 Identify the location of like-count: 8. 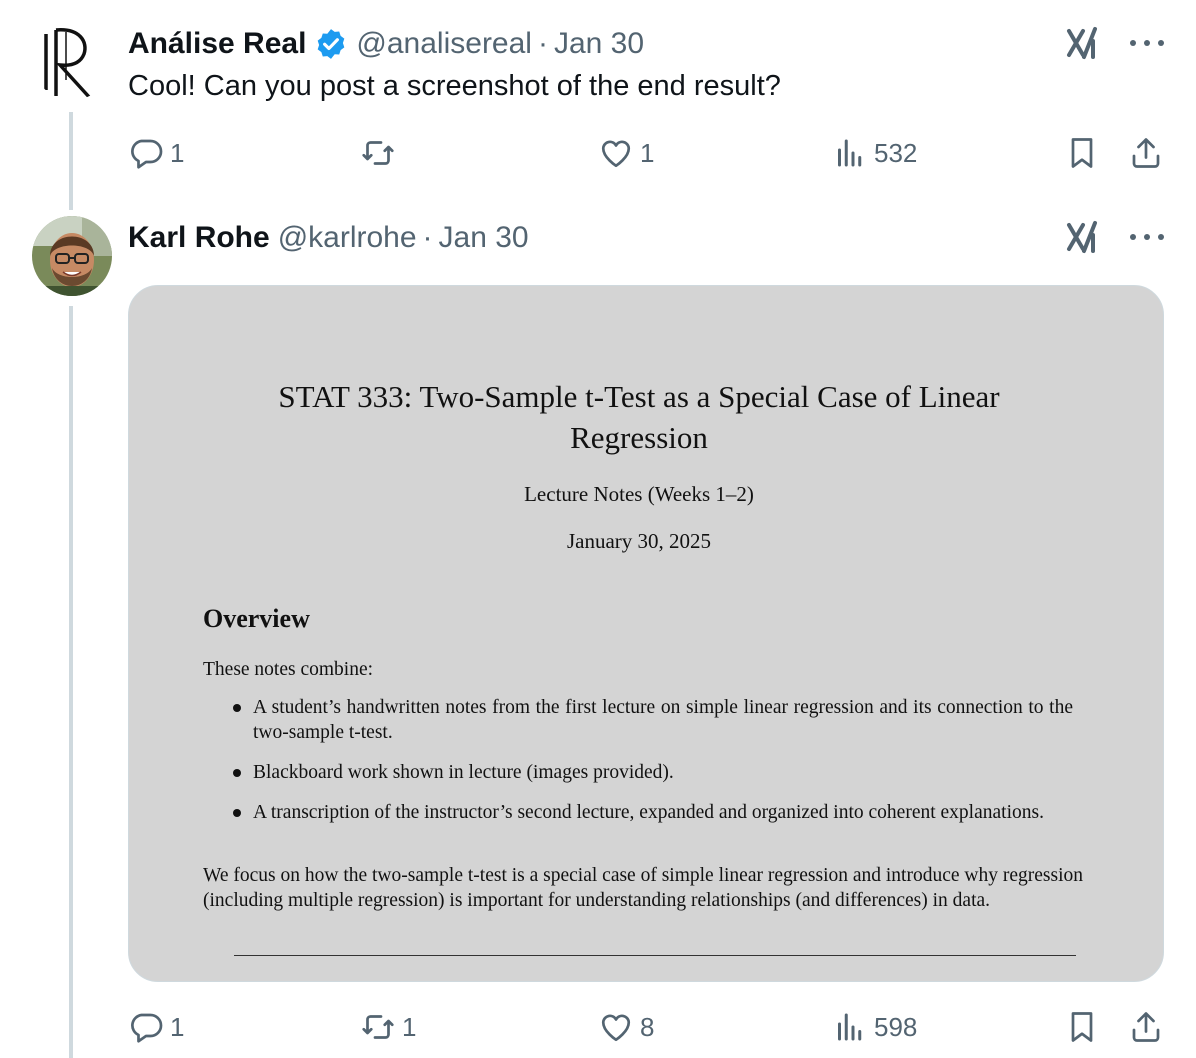
(647, 1026).